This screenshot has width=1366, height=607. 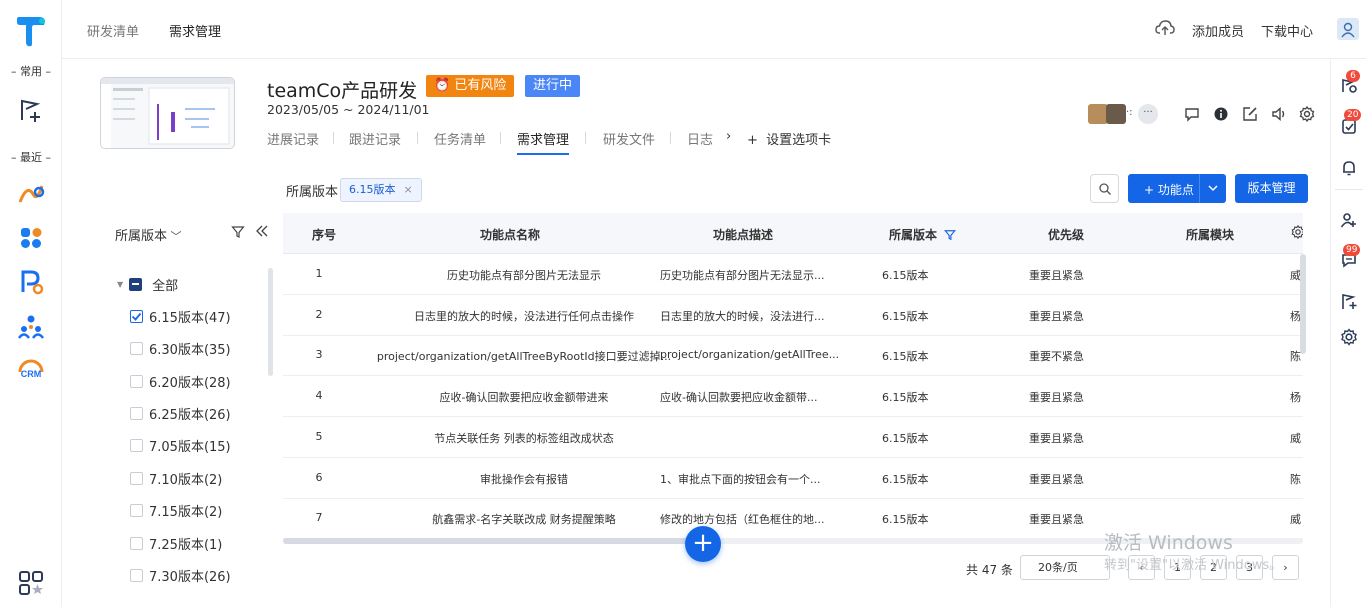 I want to click on tab-rd-files: 研发文件, so click(x=629, y=138).